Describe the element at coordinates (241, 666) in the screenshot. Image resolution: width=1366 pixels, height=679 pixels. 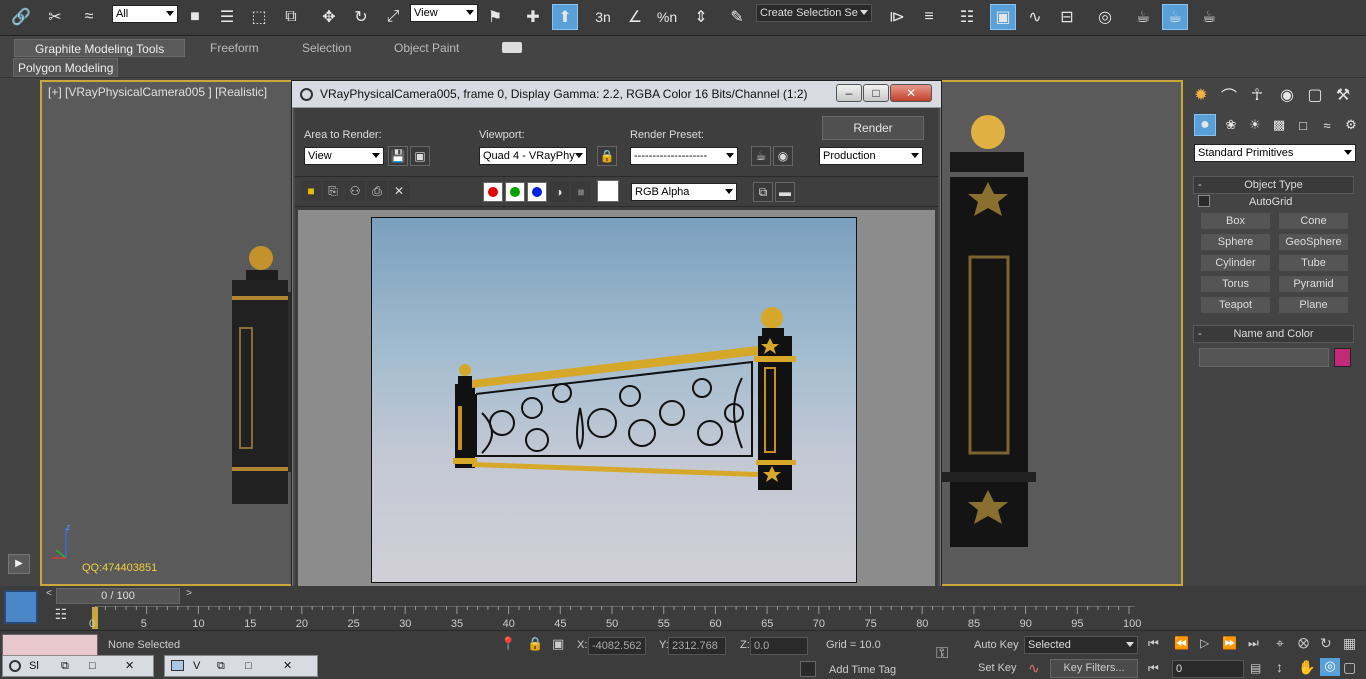
I see `taskbar-window-2: V ⧉ □ ✕` at that location.